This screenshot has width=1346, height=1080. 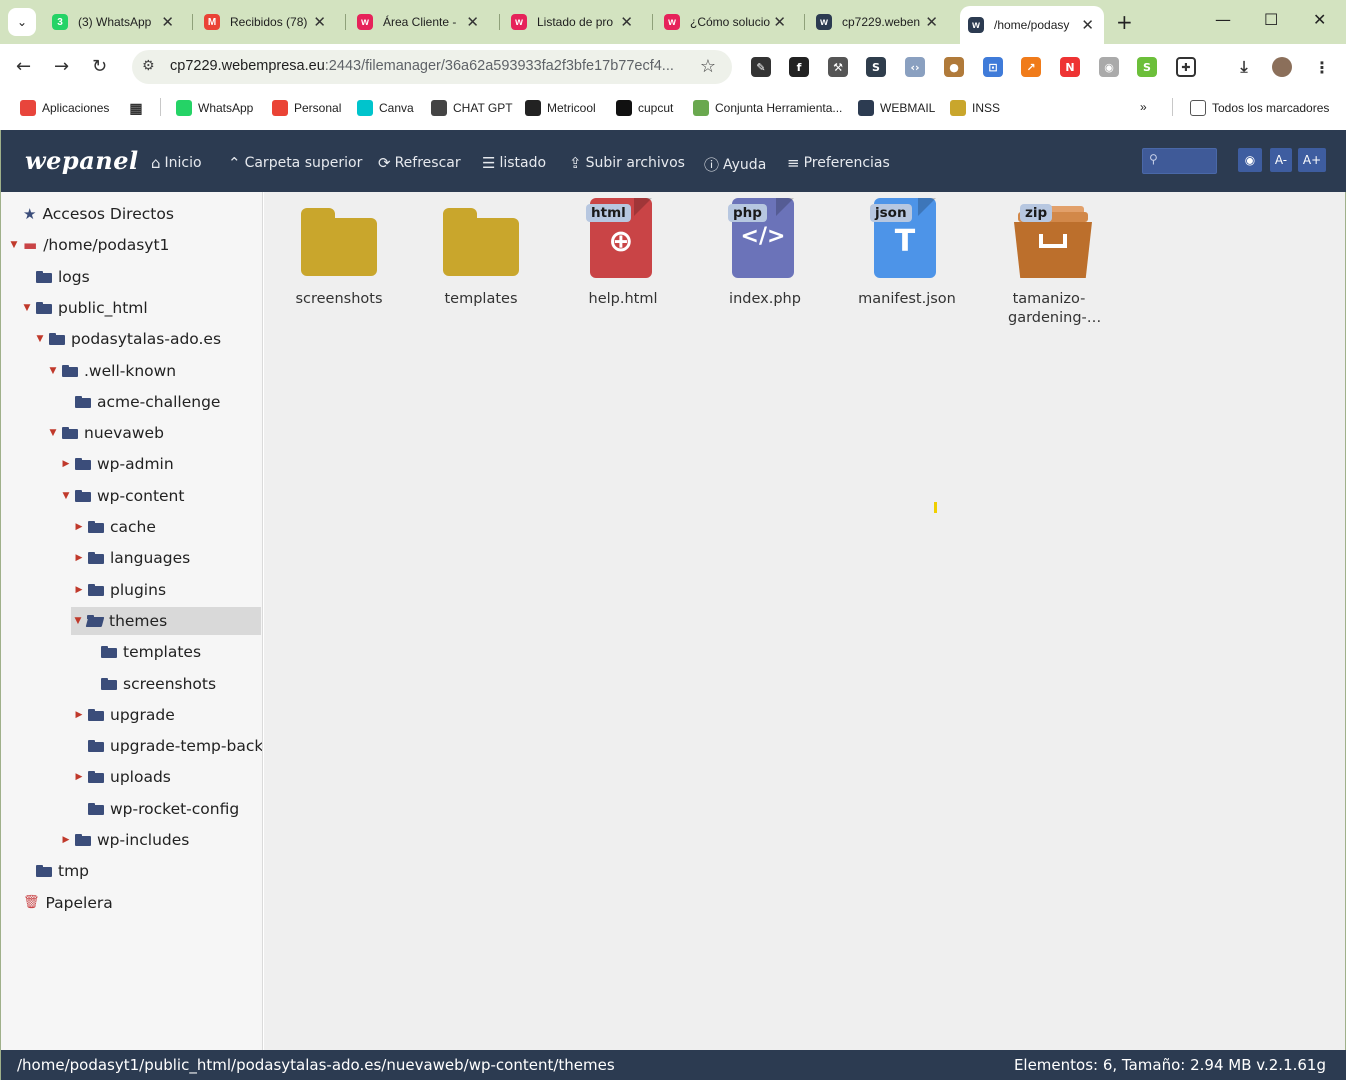 What do you see at coordinates (114, 22) in the screenshot?
I see `tab-0: 3 (3) WhatsApp ✕` at bounding box center [114, 22].